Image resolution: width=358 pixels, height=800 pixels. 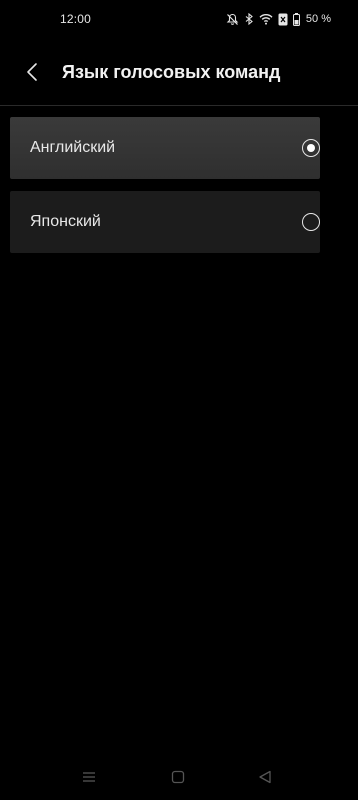 I want to click on menu-icon, so click(x=89, y=779).